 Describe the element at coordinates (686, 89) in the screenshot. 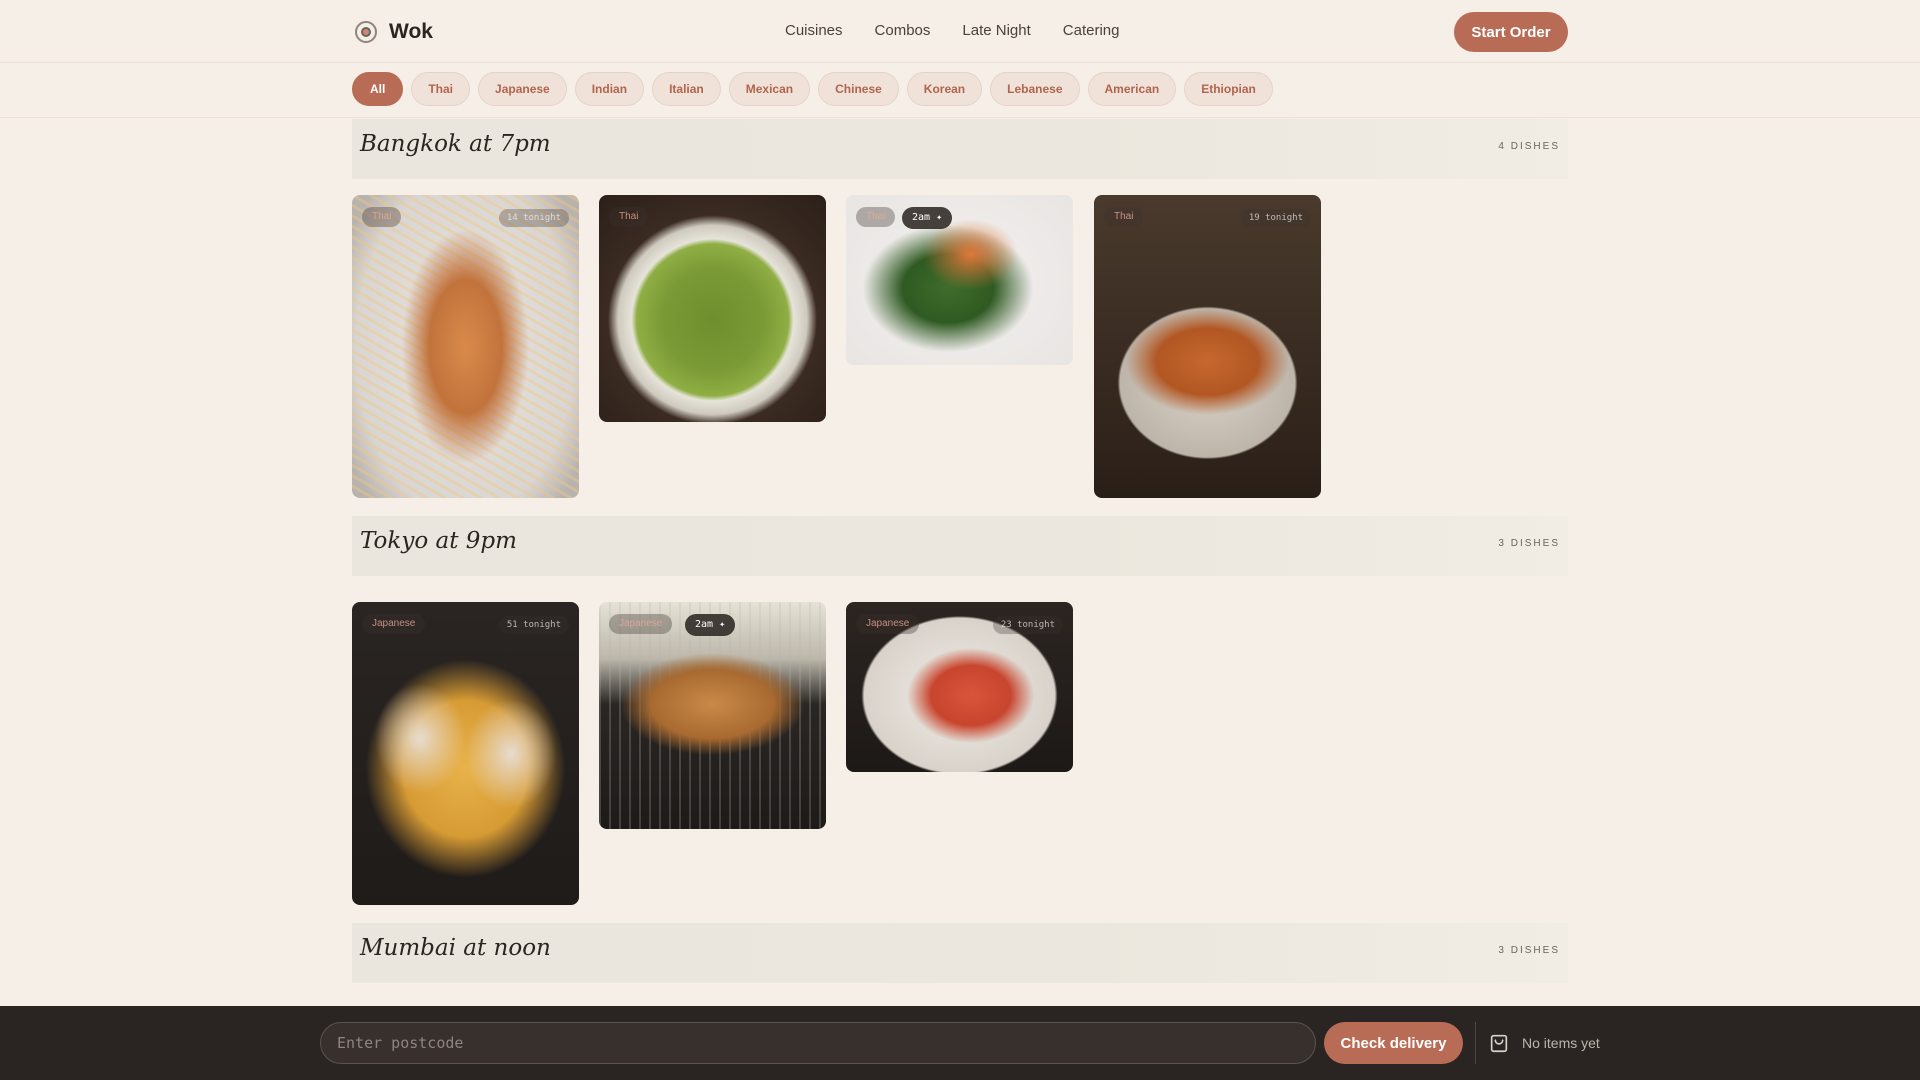

I see `chip-italian: Italian` at that location.